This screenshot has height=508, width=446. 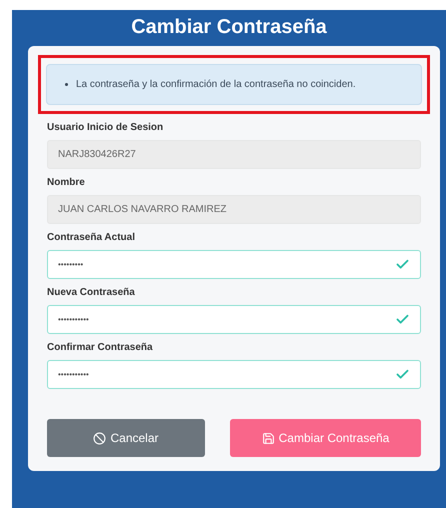 What do you see at coordinates (66, 183) in the screenshot?
I see `field-label: Nombre` at bounding box center [66, 183].